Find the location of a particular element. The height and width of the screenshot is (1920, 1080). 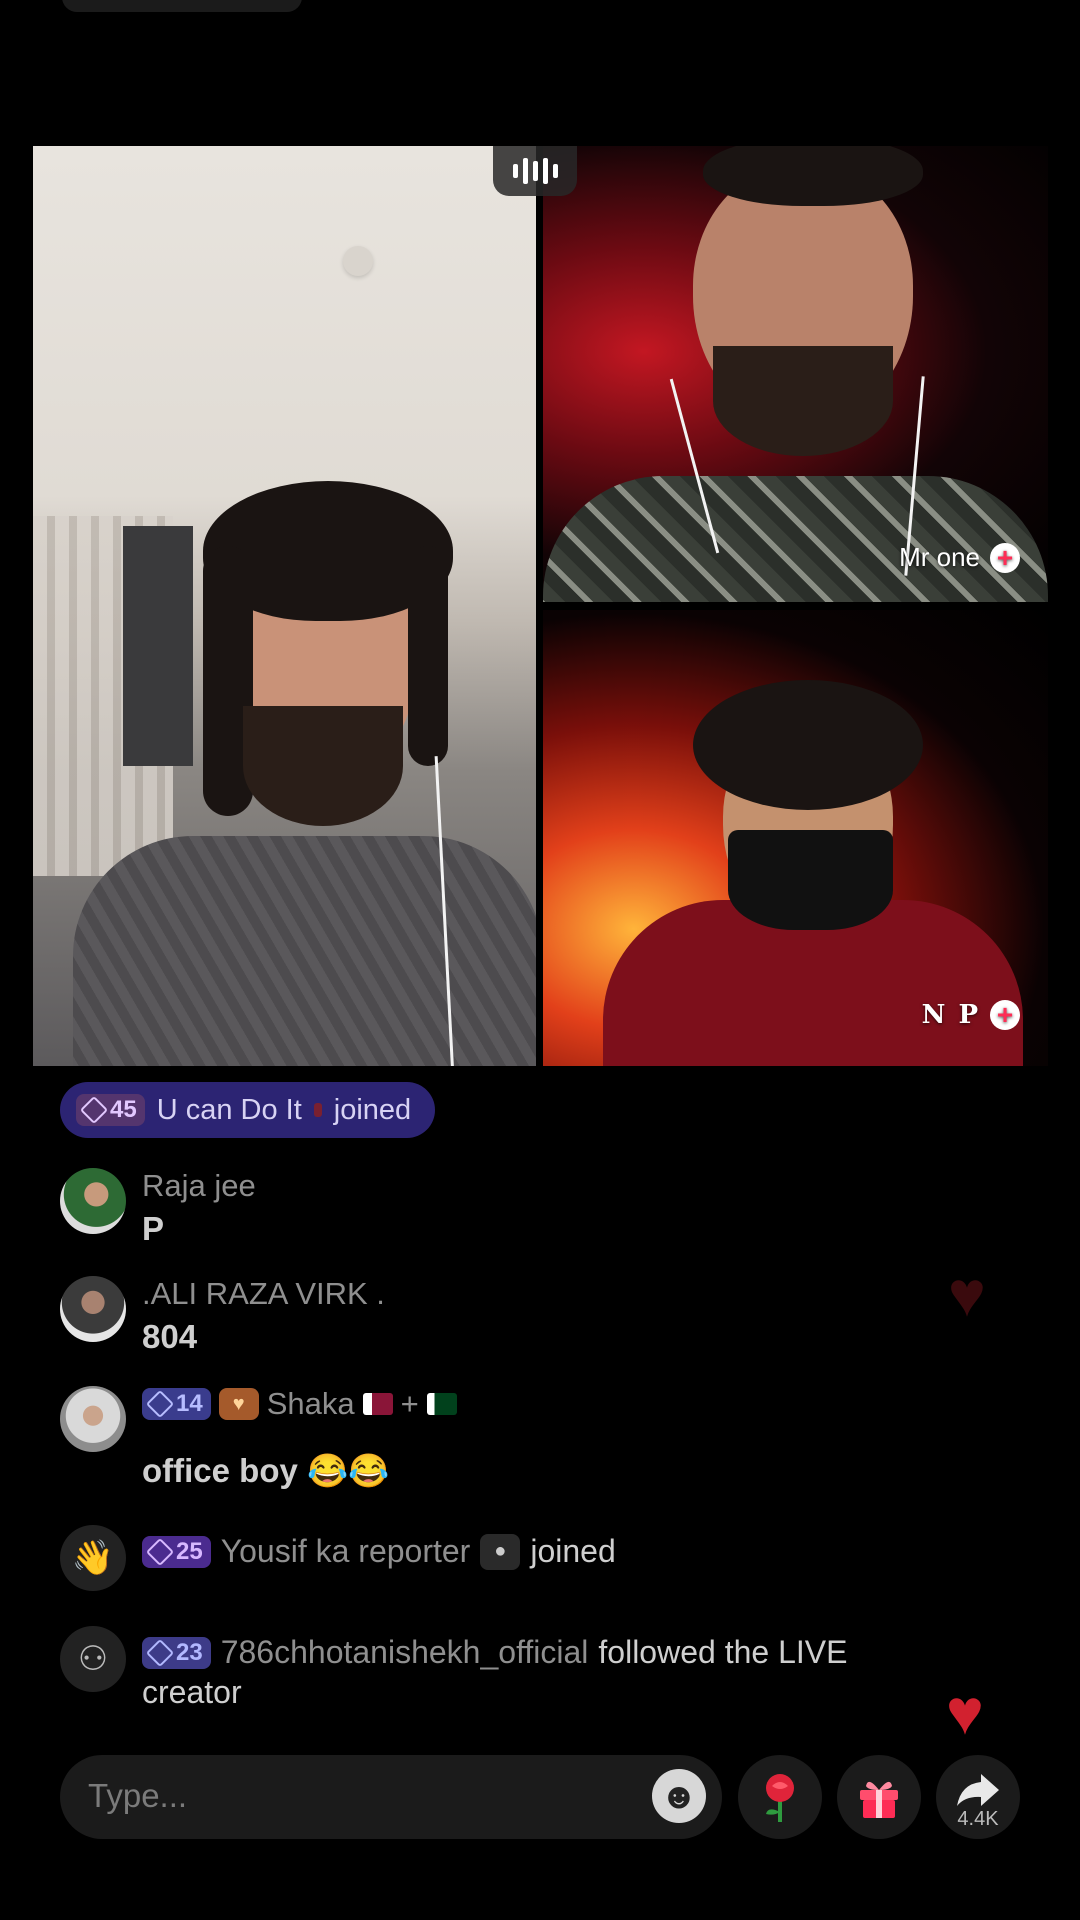

join-banner: 45 U can Do It joined is located at coordinates (248, 1110).